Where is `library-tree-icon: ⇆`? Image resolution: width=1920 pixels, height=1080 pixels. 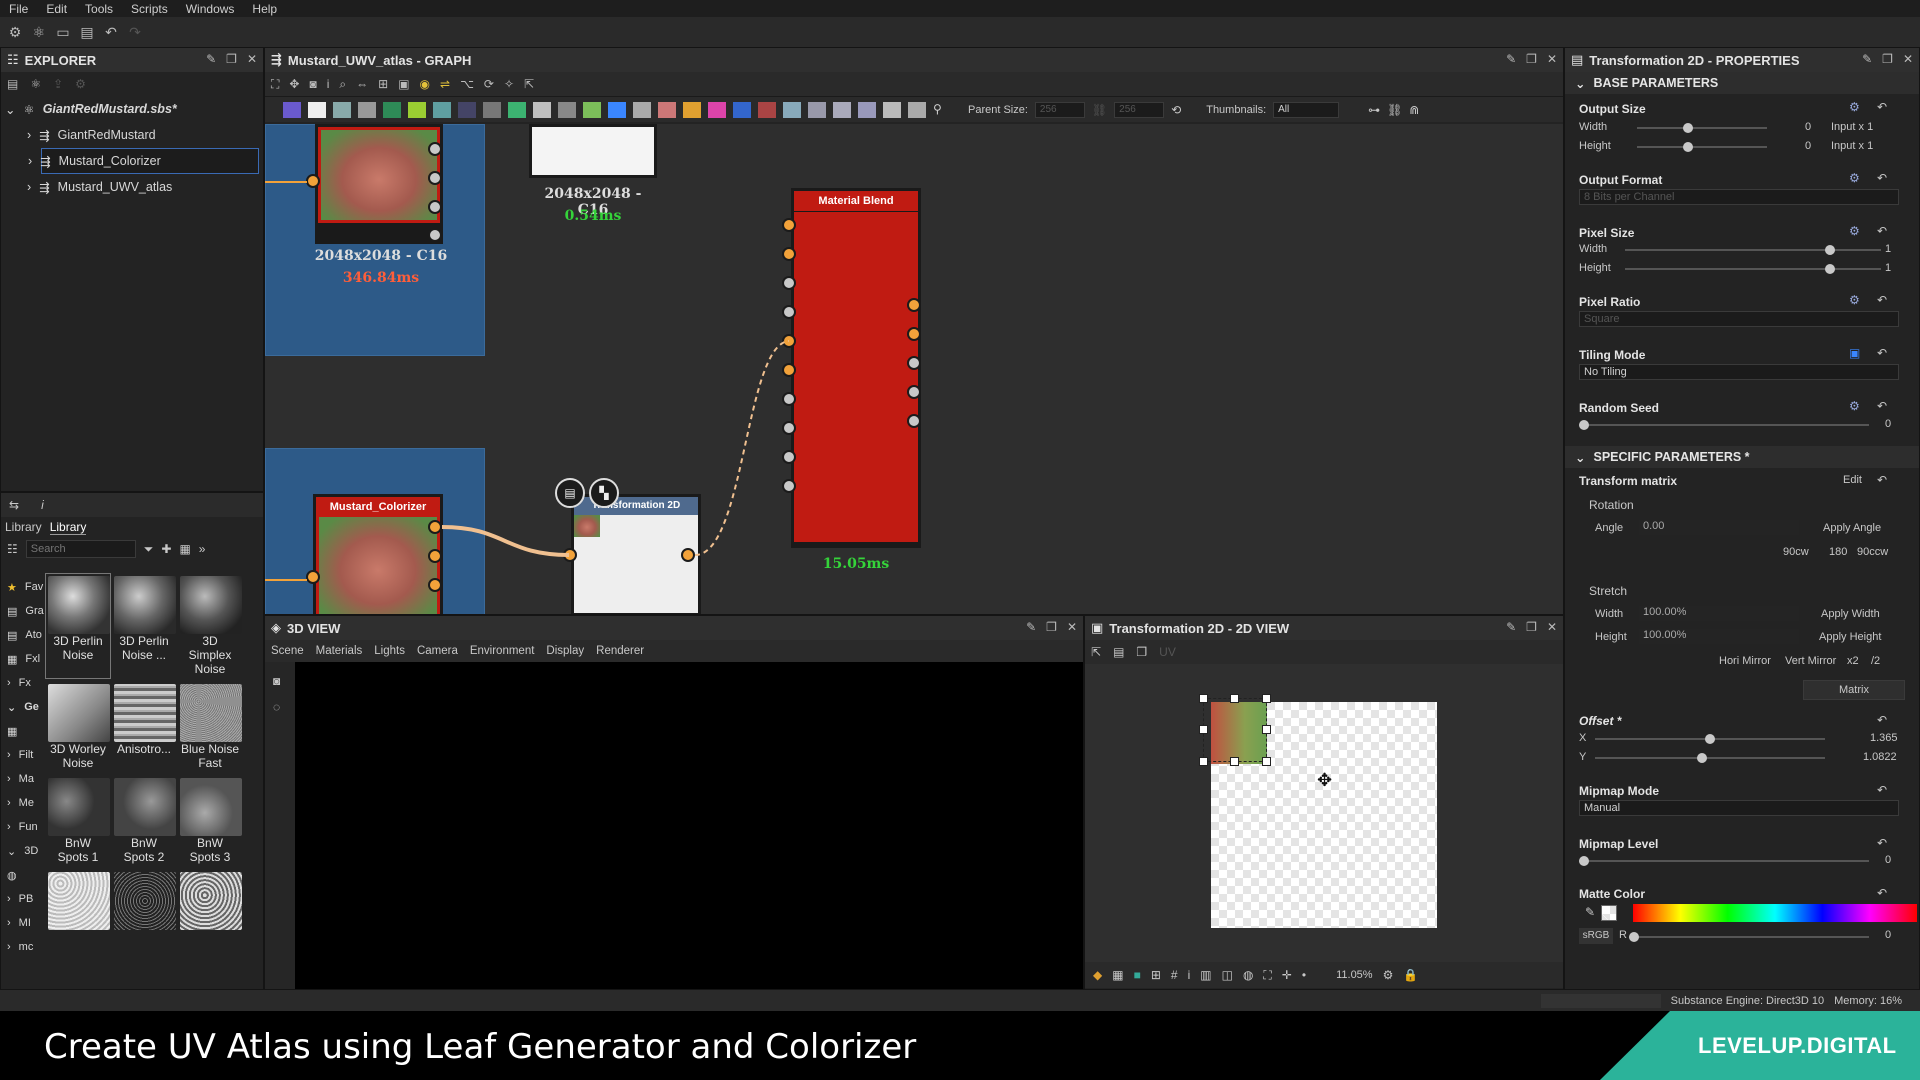
library-tree-icon: ⇆ is located at coordinates (14, 505).